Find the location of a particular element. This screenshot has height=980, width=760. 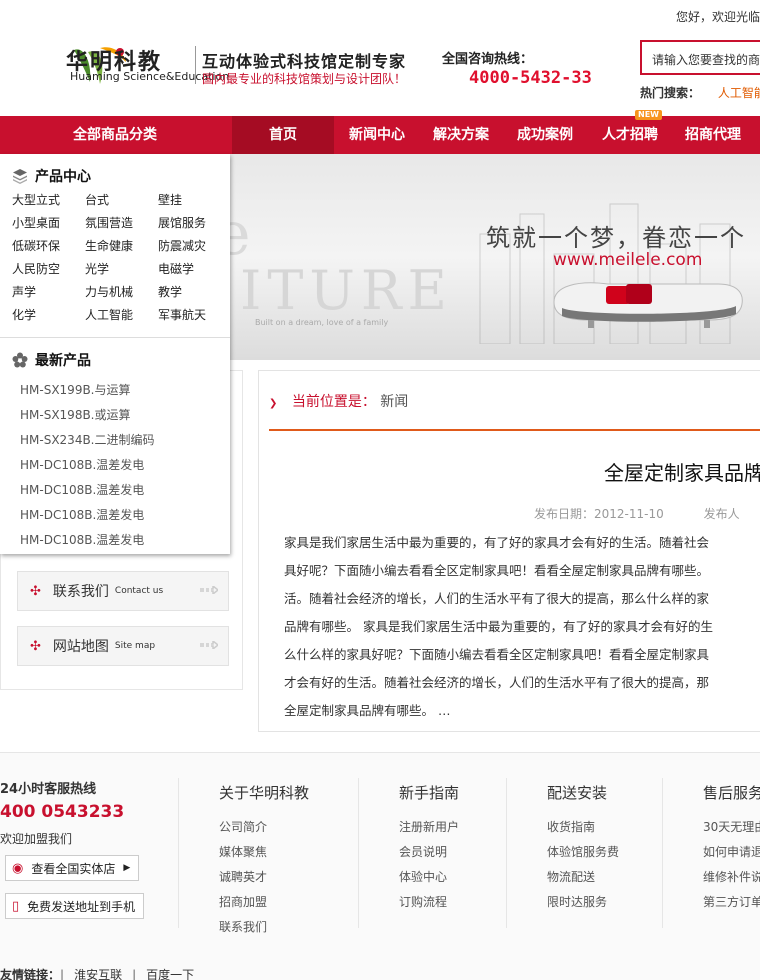

article-line: 么什么样的家具好呢？下面随小编去看看全区定制家具吧！看看全屋定制家具 is located at coordinates (497, 654).